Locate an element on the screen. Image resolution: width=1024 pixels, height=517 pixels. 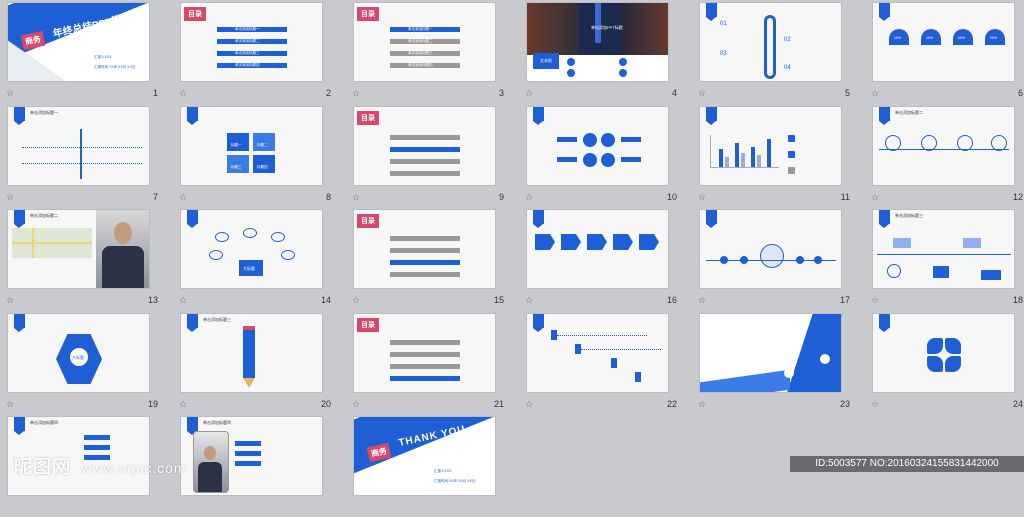
slide-preview: 商务 THANK YOU 汇报人XXX 汇报时间 XX年 XX月 XX日 is located at coordinates (424, 456).